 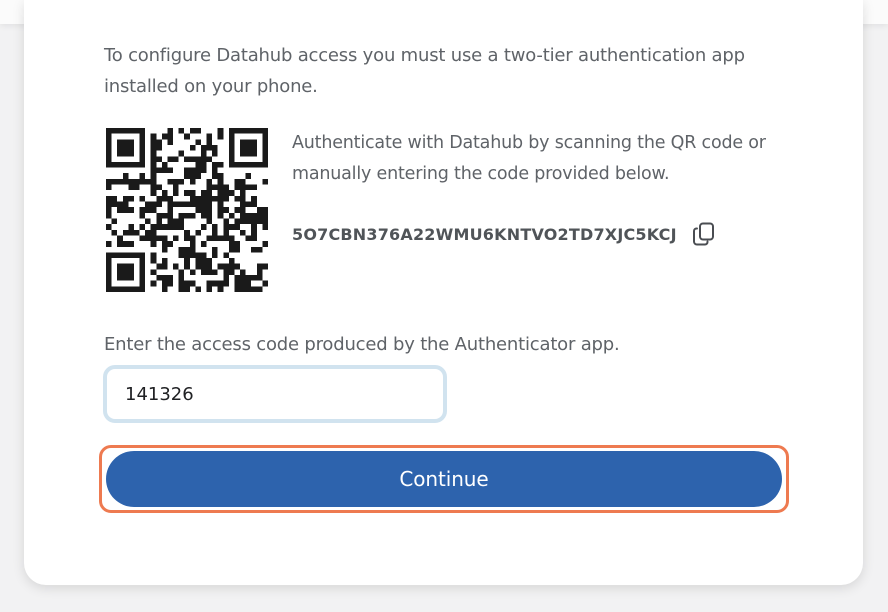 I want to click on secret-key: 5O7CBN376A22WMU6KNTVO2TD7XJC5KCJ, so click(x=484, y=234).